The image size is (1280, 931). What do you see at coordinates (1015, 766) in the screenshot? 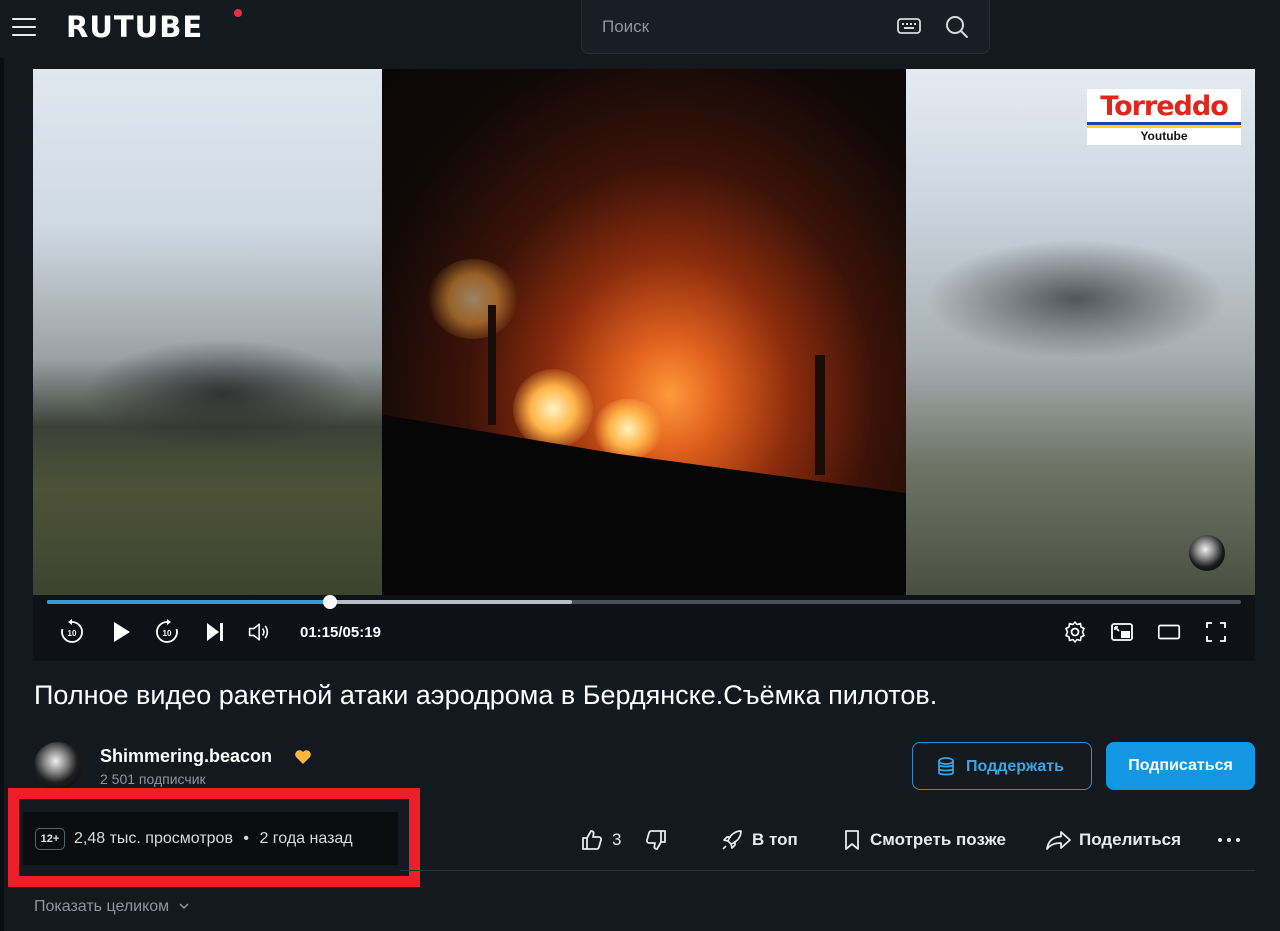
I see `support-label: Поддержать` at bounding box center [1015, 766].